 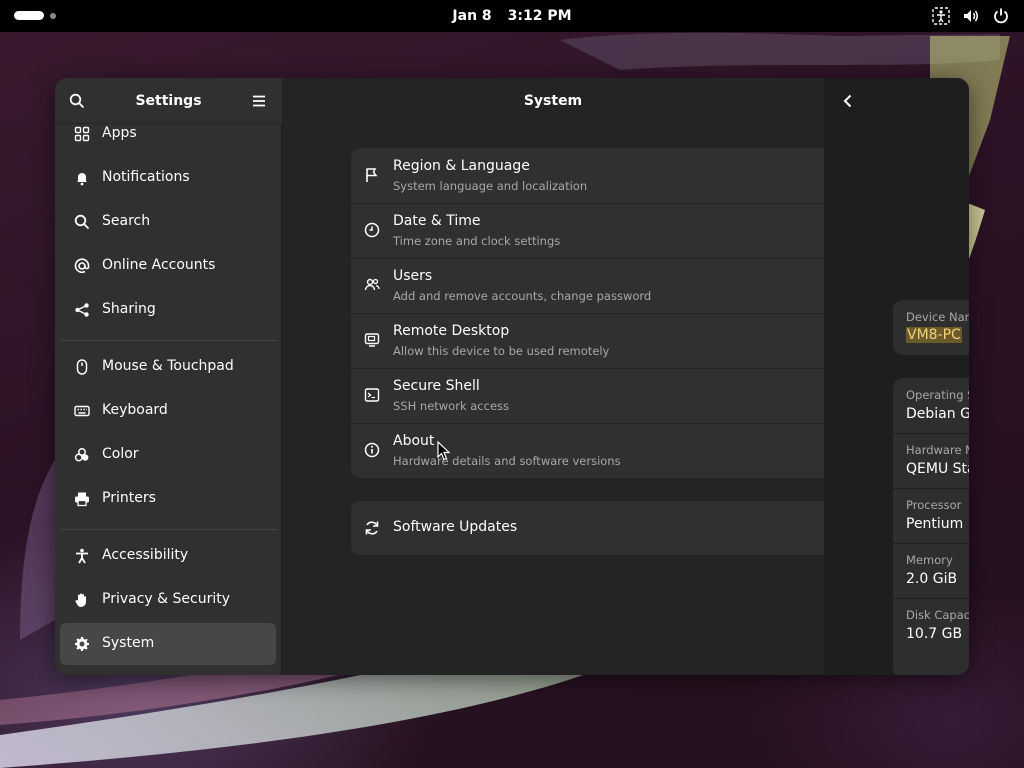 I want to click on accessibility-tray-icon, so click(x=941, y=16).